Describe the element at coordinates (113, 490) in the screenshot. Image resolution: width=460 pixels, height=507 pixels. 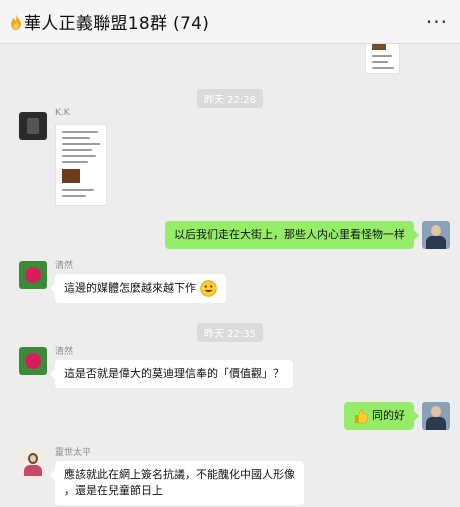
I see `message-line: ，還是在兒童節日上` at that location.